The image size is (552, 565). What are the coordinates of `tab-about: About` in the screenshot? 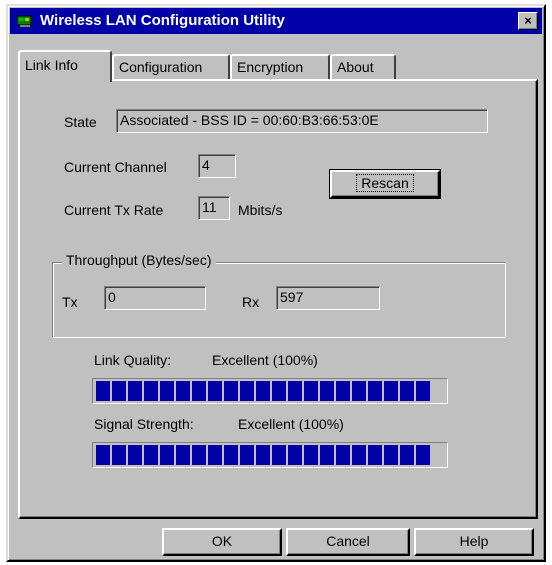 It's located at (363, 67).